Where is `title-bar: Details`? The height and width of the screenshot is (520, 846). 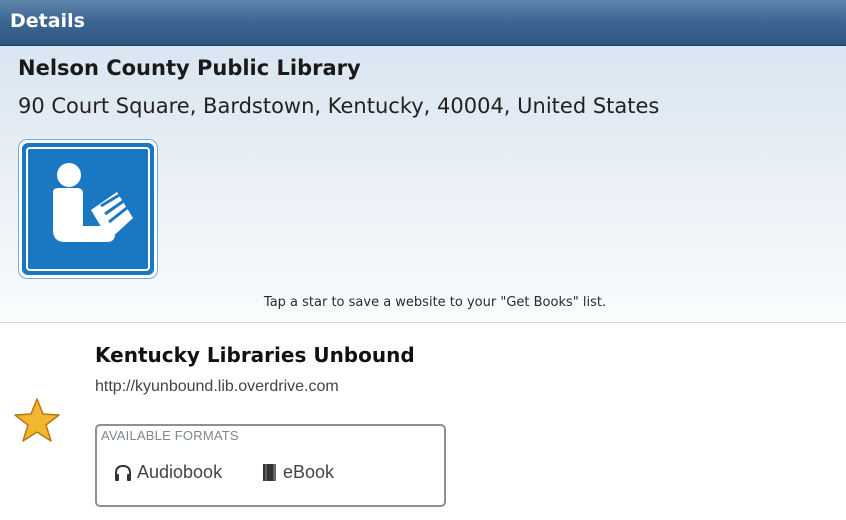 title-bar: Details is located at coordinates (423, 23).